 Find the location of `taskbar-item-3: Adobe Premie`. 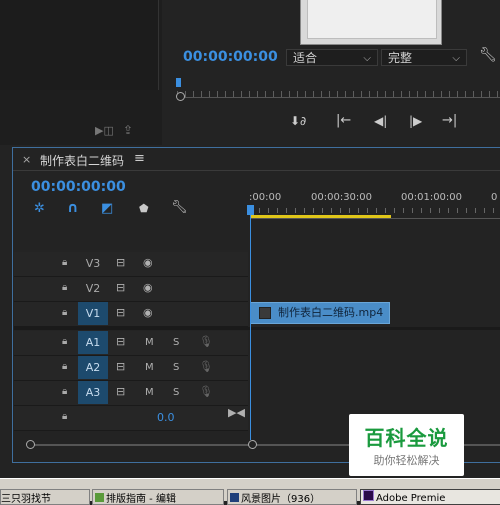

taskbar-item-3: Adobe Premie is located at coordinates (430, 497).